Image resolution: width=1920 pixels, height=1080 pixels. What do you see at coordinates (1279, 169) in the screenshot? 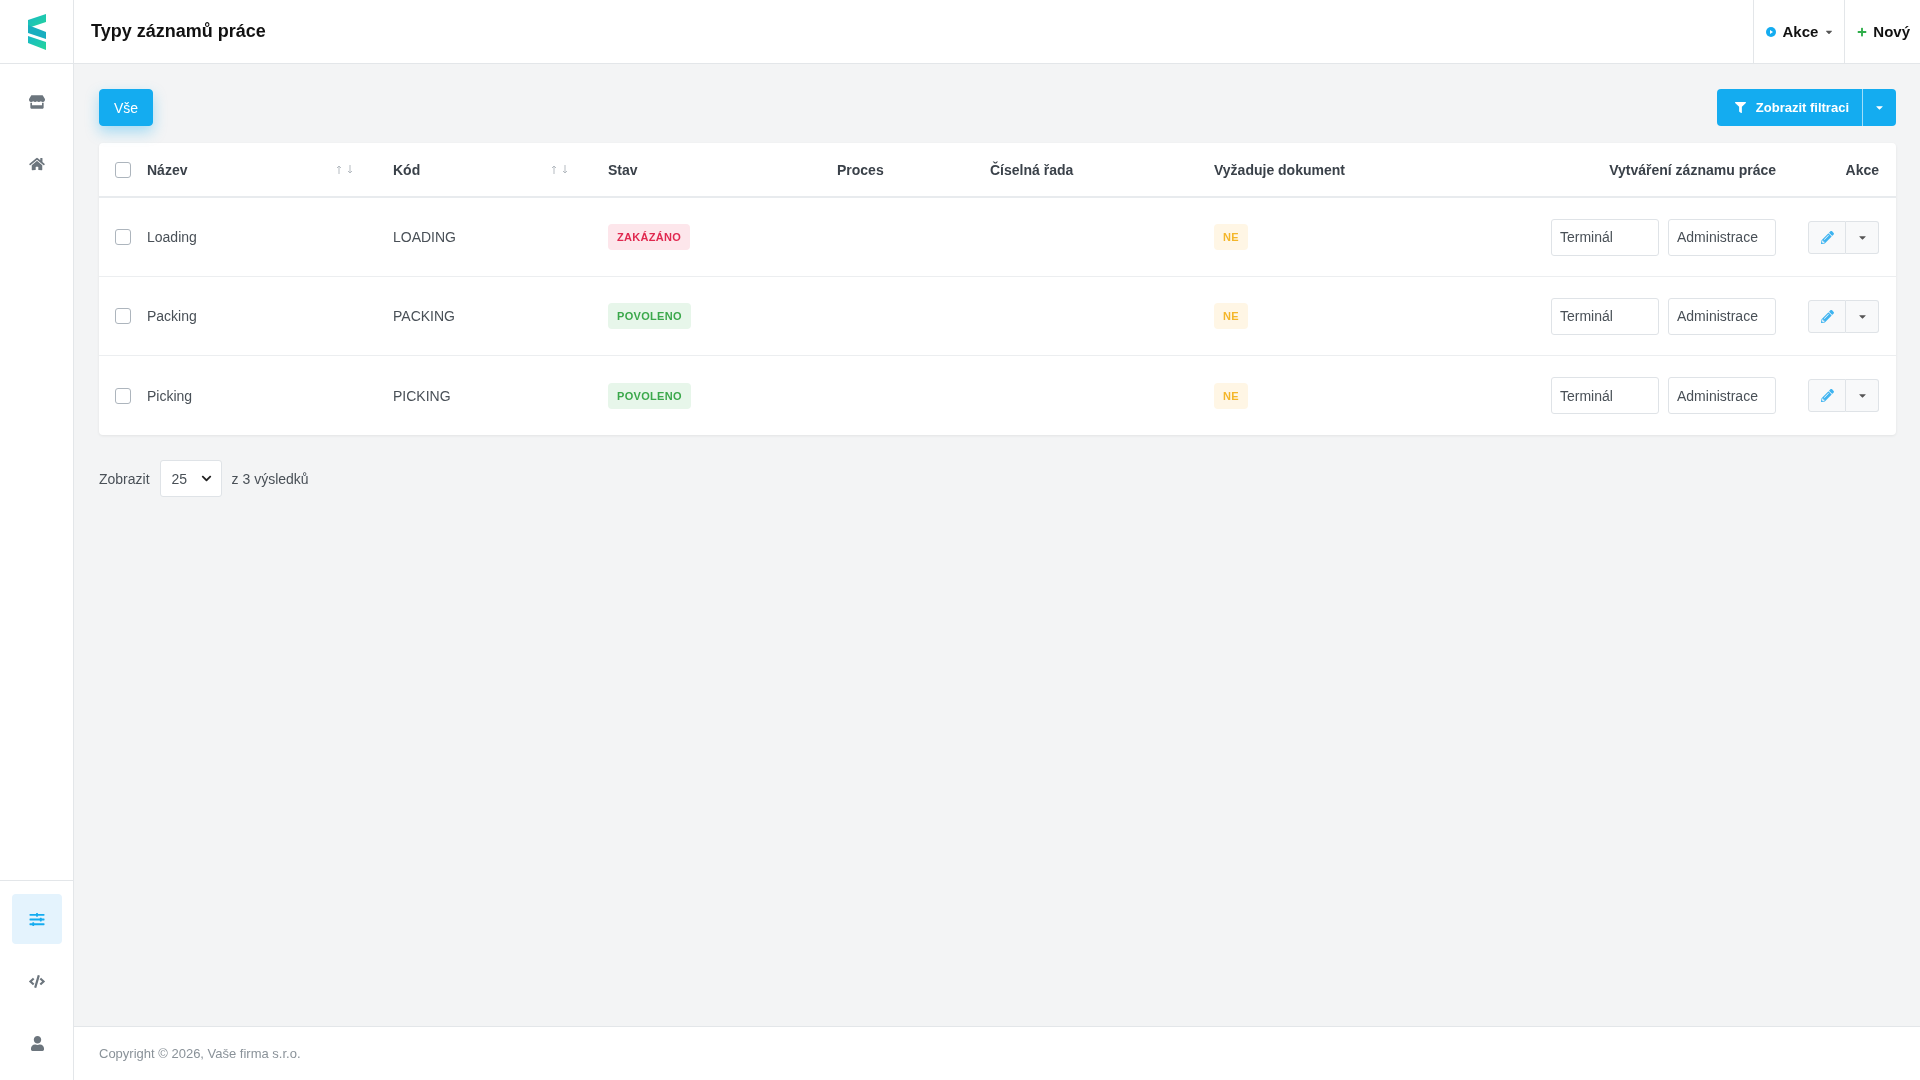
I see `column-header: Vyžaduje dokument` at bounding box center [1279, 169].